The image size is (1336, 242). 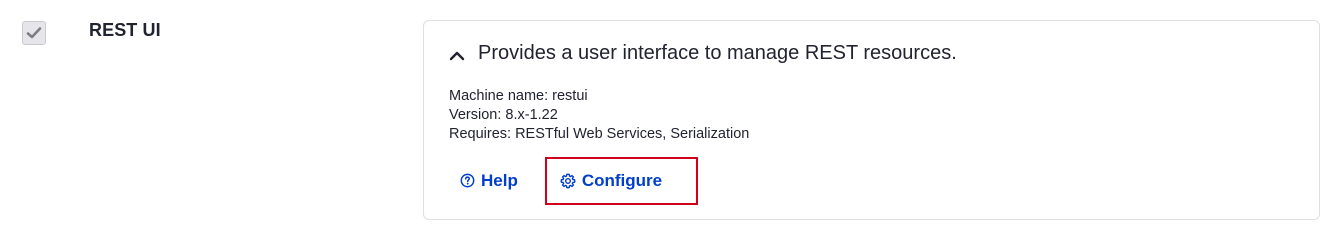 I want to click on configure-link: Configure, so click(x=621, y=180).